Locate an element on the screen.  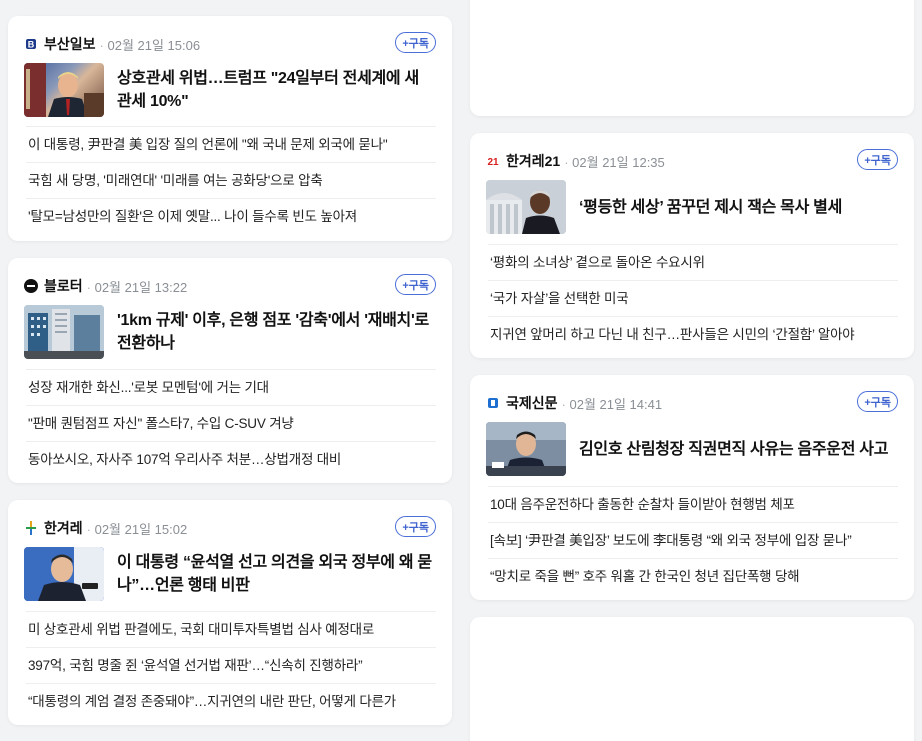
list-item: “망치로 죽을 뻔” 호주 워홀 간 한국인 청년 집단폭행 당해 is located at coordinates (693, 576).